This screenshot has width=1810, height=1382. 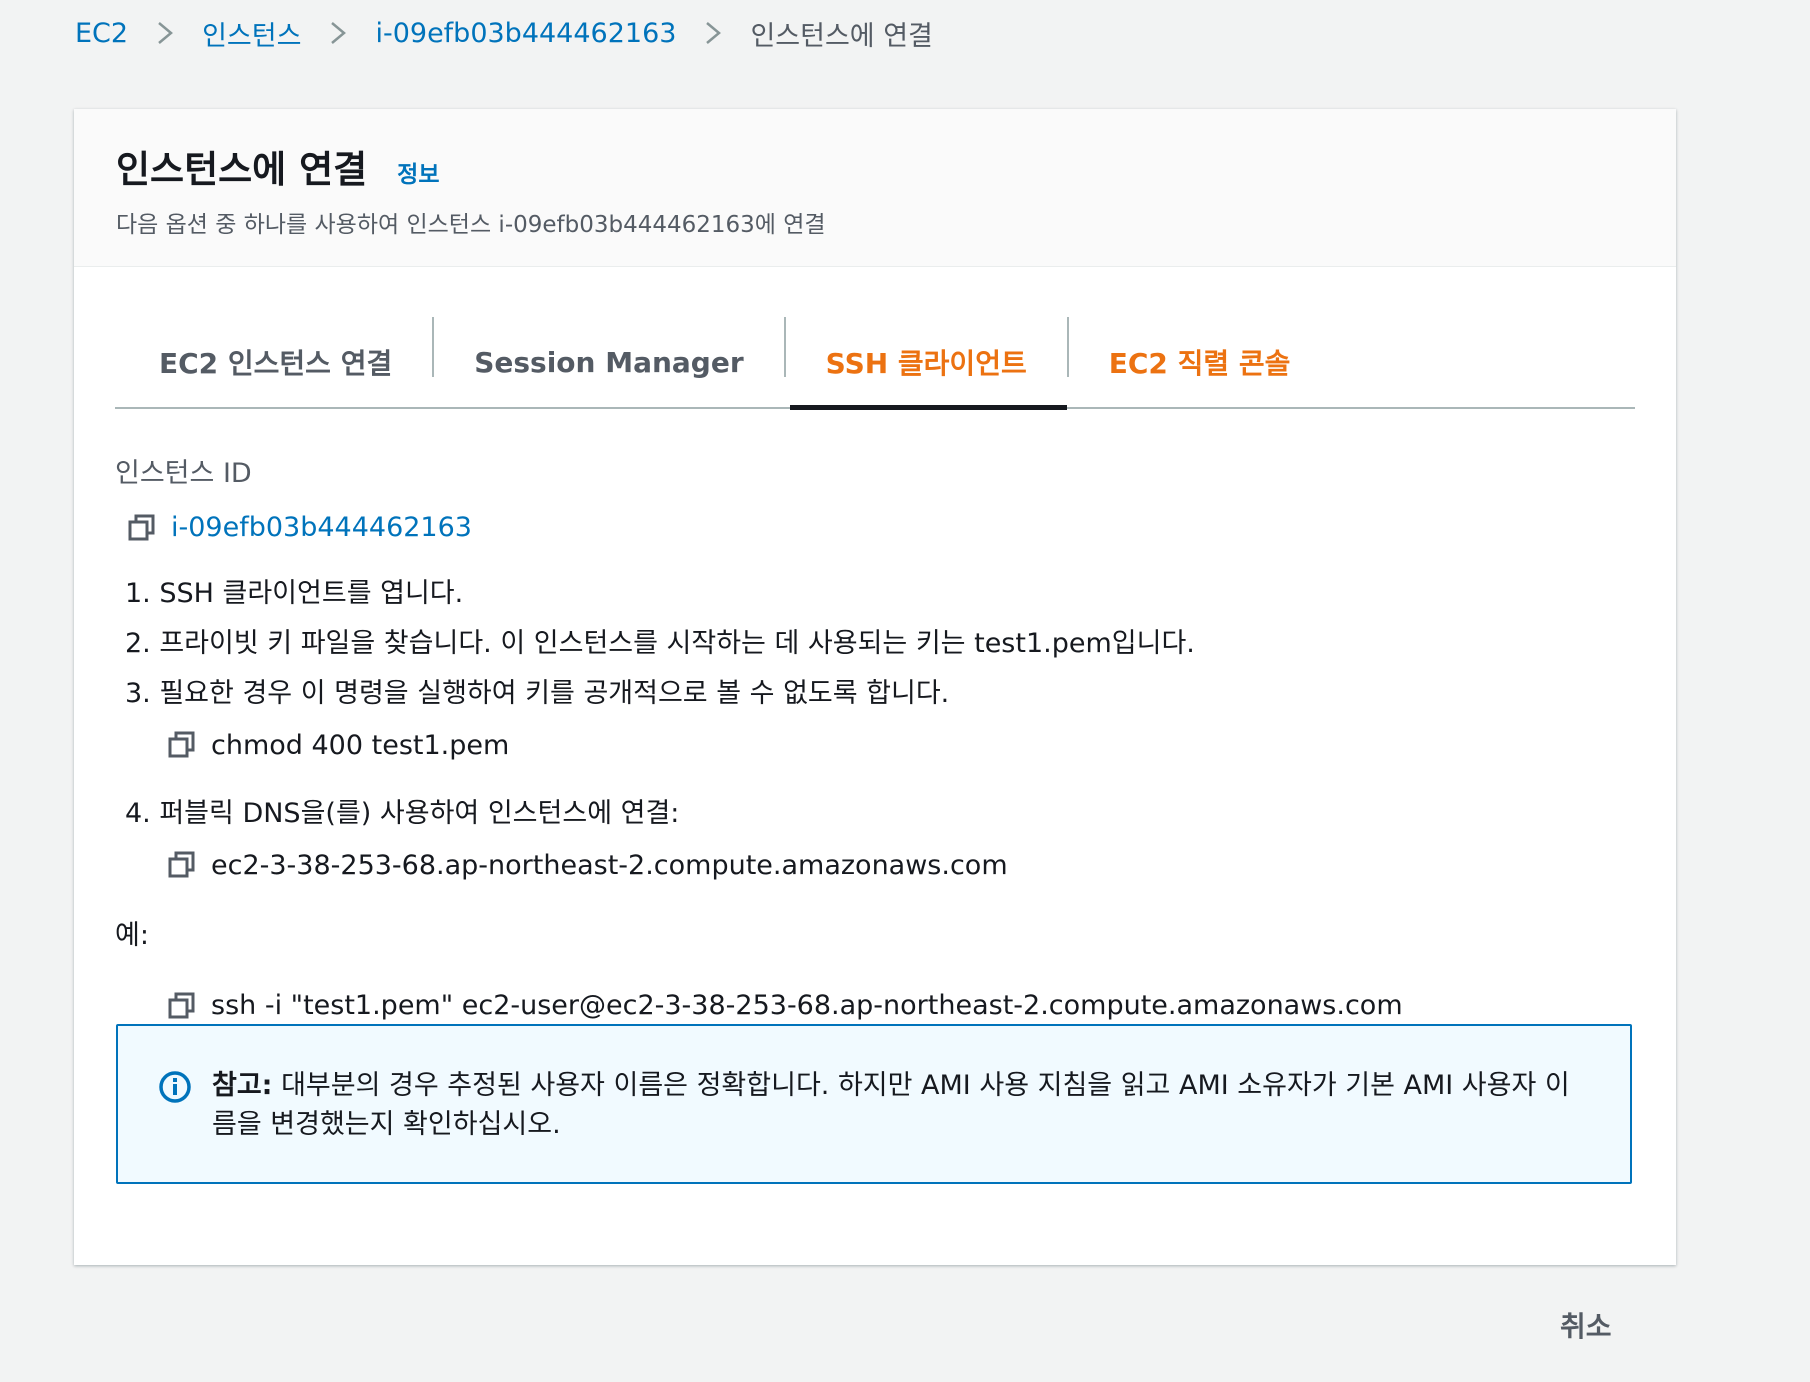 What do you see at coordinates (418, 172) in the screenshot?
I see `info-link: 정보` at bounding box center [418, 172].